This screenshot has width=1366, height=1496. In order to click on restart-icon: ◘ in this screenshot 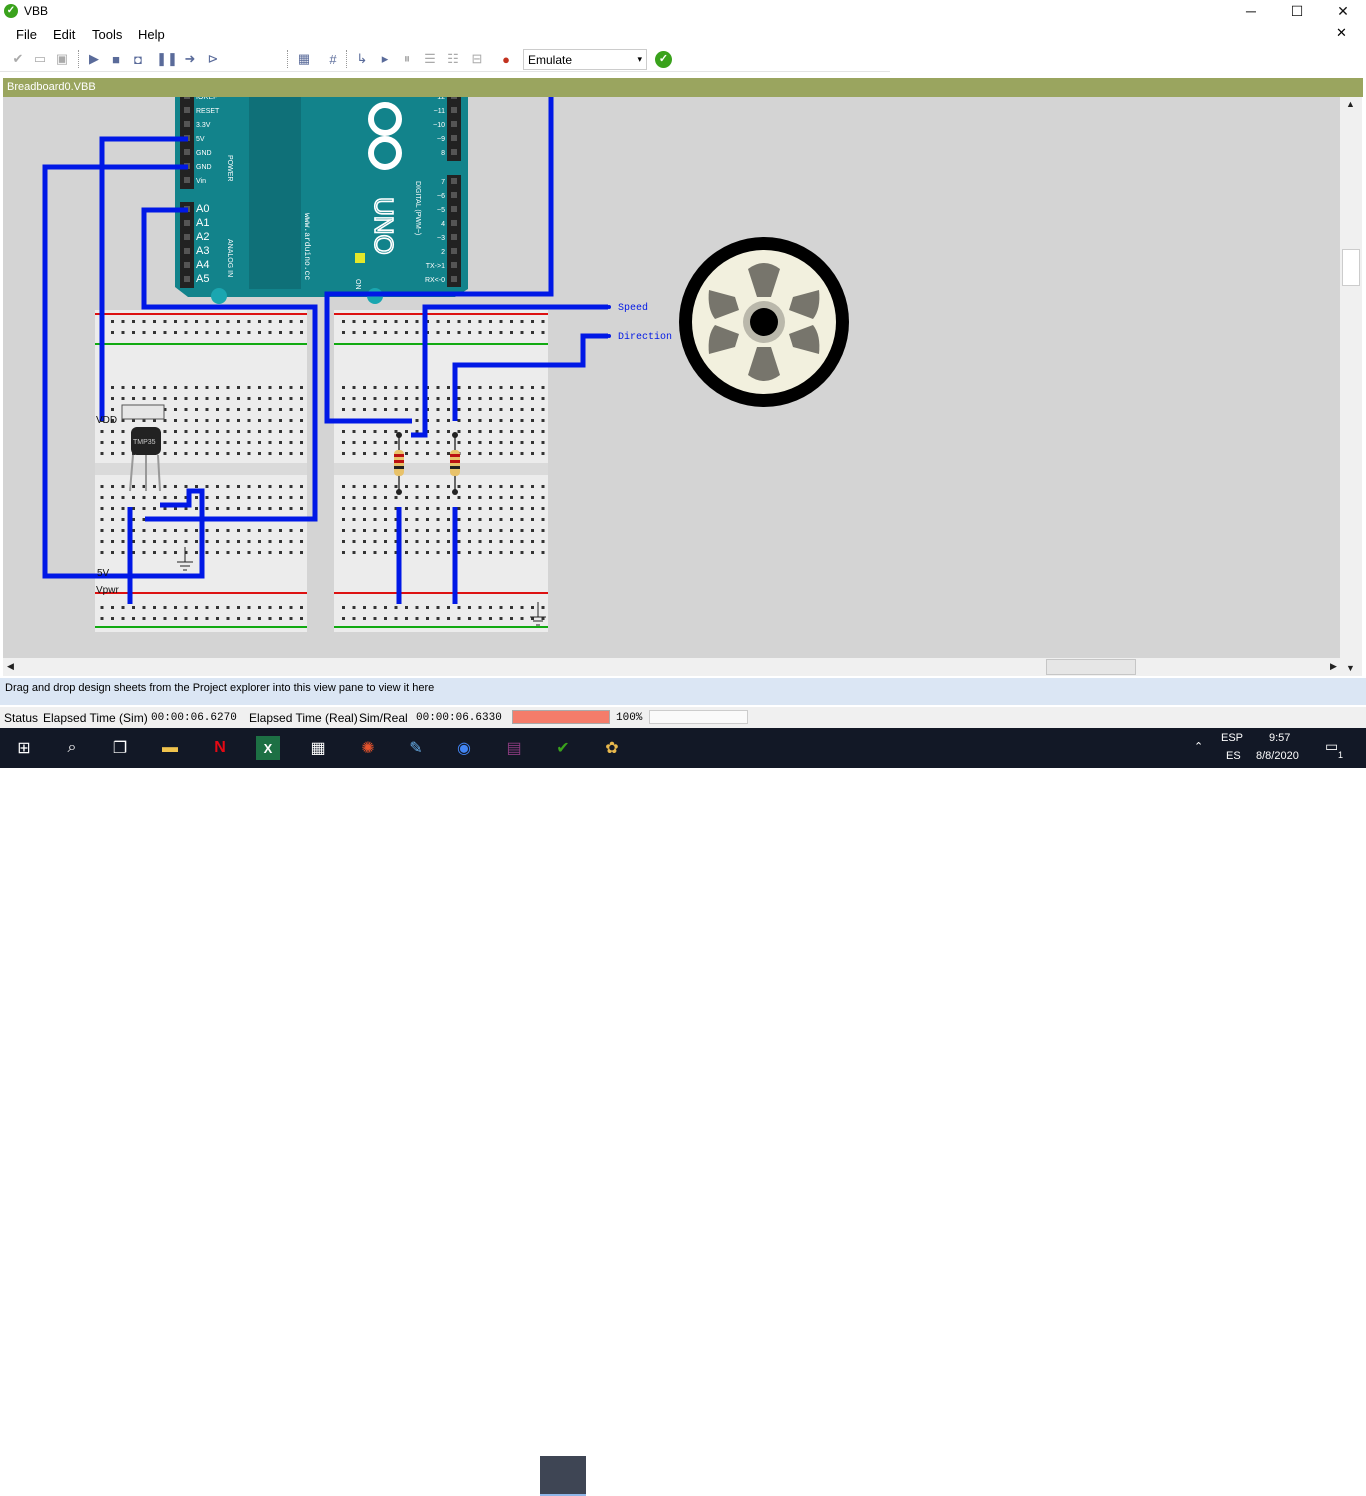, I will do `click(138, 59)`.